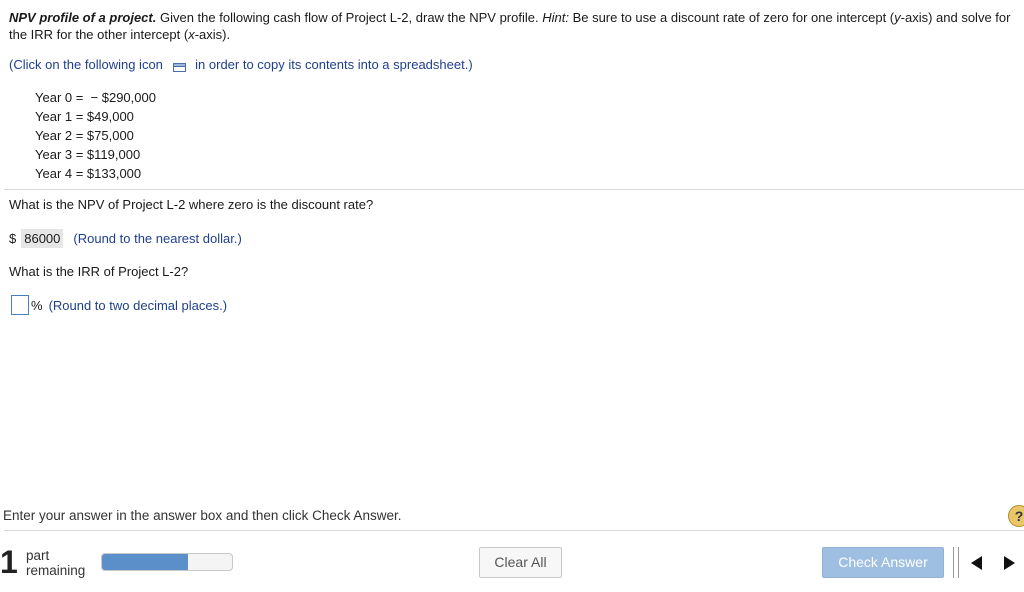 The height and width of the screenshot is (592, 1024). Describe the element at coordinates (520, 562) in the screenshot. I see `clear-all-button: Clear All` at that location.